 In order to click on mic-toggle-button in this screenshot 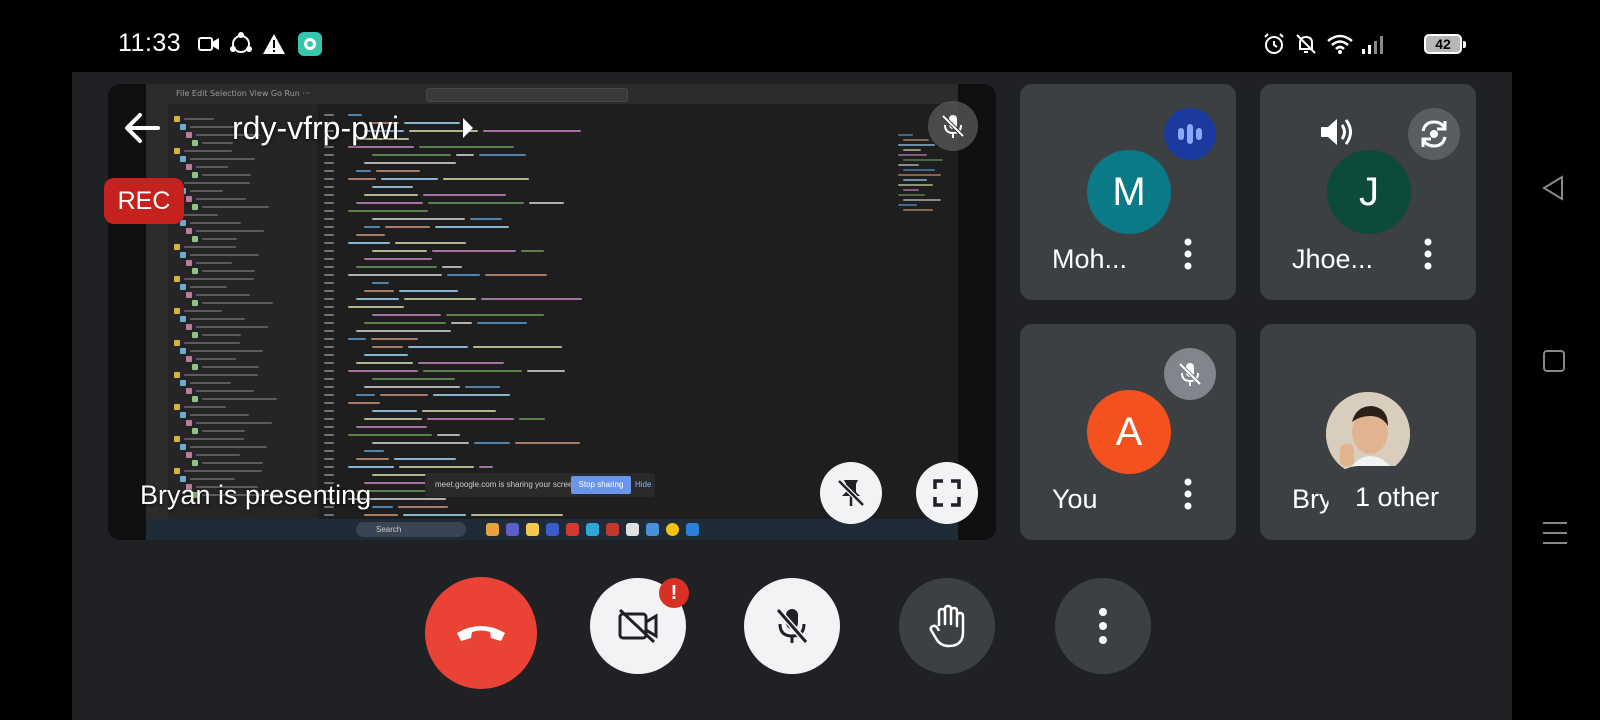, I will do `click(792, 626)`.